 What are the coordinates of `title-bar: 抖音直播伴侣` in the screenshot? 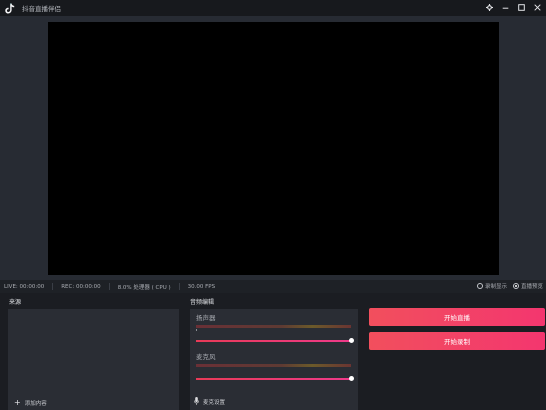 It's located at (273, 8).